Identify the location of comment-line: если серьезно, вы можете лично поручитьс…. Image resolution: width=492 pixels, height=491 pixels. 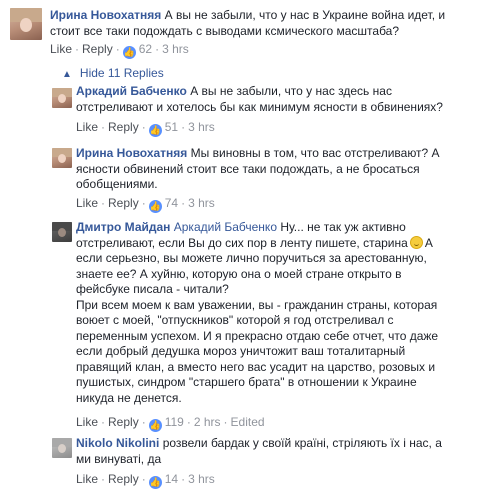
(251, 258).